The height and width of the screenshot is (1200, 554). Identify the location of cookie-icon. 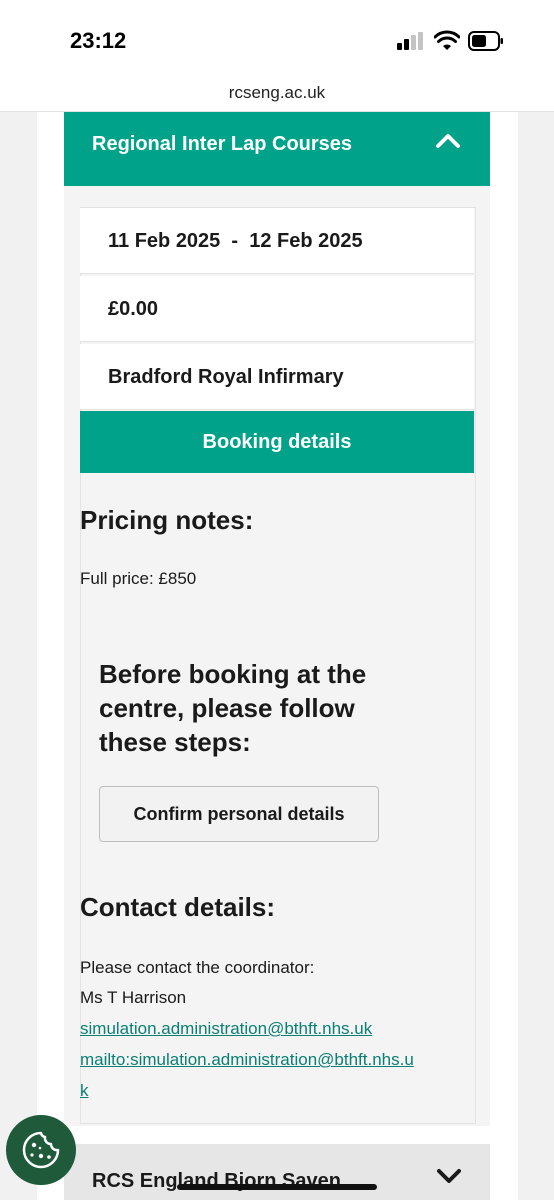
(41, 1150).